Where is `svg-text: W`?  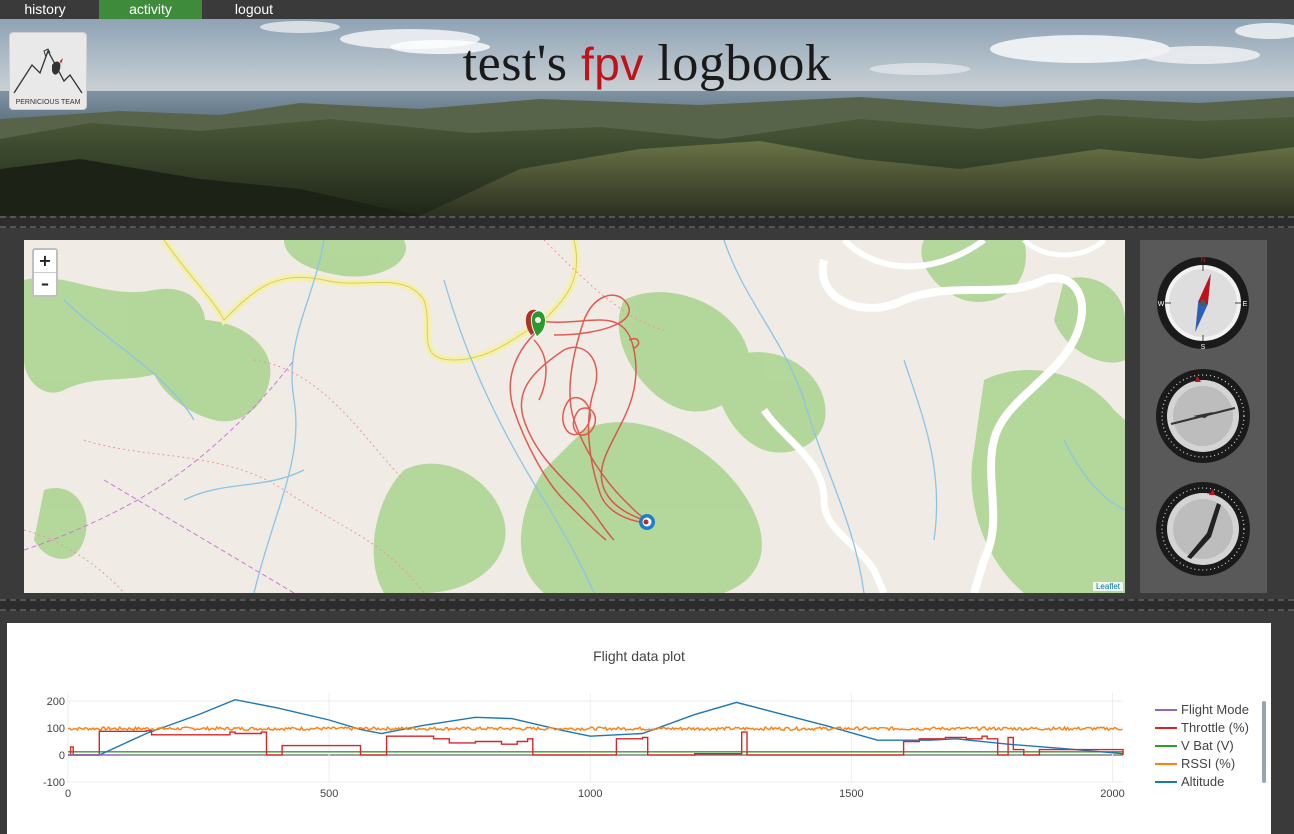 svg-text: W is located at coordinates (1161, 304).